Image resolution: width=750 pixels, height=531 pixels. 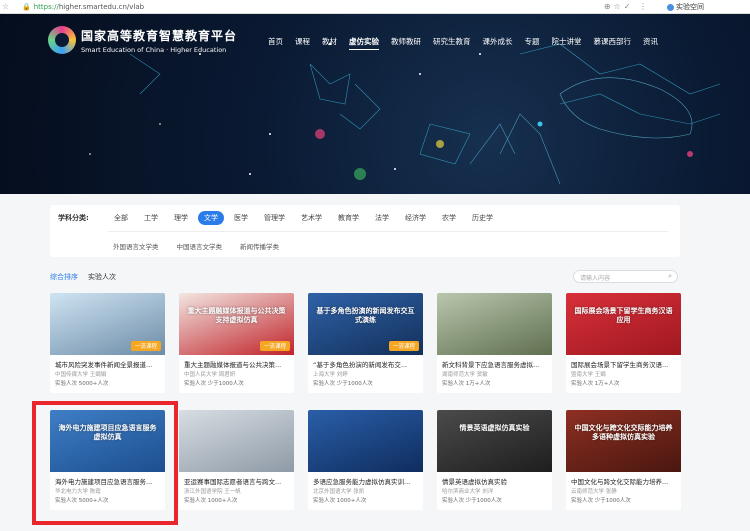 I want to click on nav-item: 教材, so click(x=329, y=43).